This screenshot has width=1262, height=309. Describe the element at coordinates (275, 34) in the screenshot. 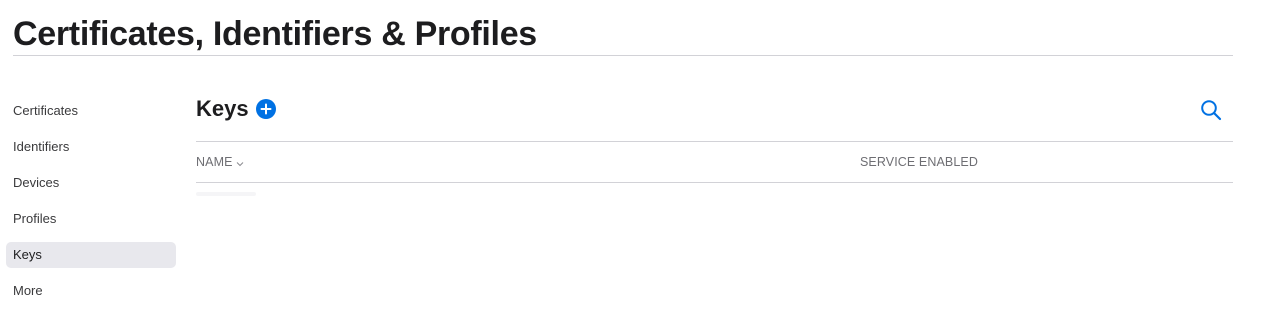

I see `page-title: Certificates, Identifiers & Profiles` at that location.